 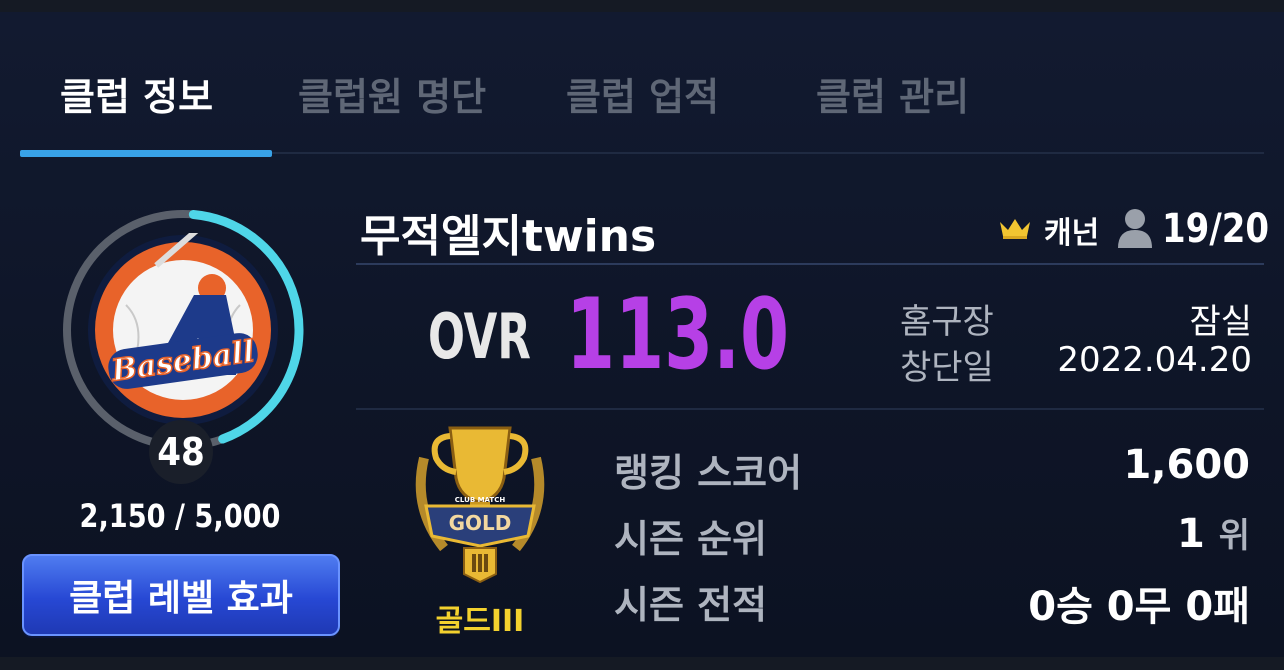 I want to click on ovr-label: OVR, so click(x=479, y=336).